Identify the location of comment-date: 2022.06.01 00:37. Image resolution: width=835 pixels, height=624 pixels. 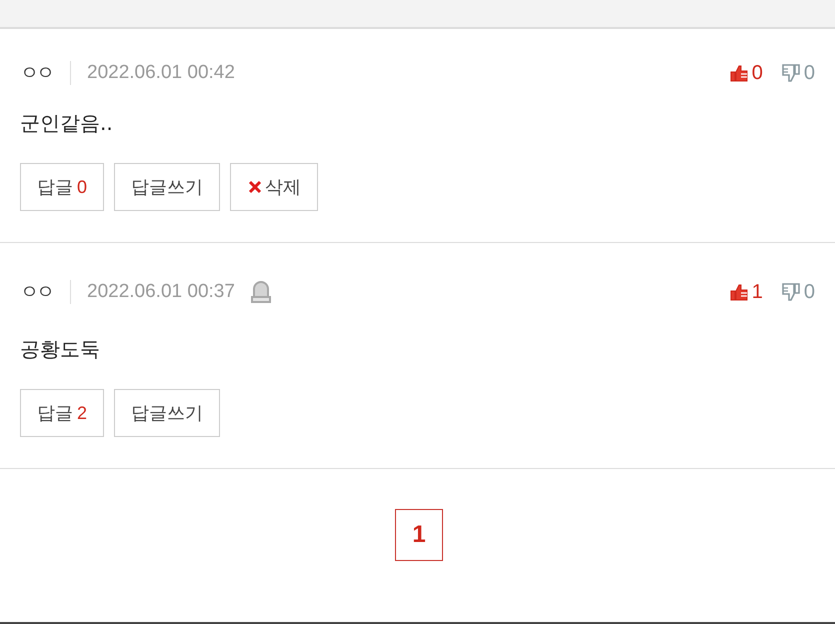
(161, 292).